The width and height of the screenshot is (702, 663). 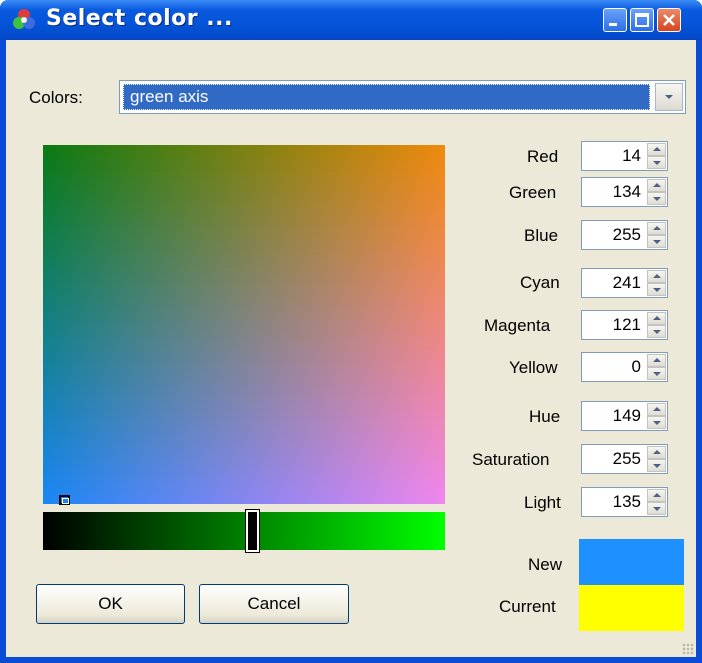 What do you see at coordinates (540, 282) in the screenshot?
I see `cyan-label: Cyan` at bounding box center [540, 282].